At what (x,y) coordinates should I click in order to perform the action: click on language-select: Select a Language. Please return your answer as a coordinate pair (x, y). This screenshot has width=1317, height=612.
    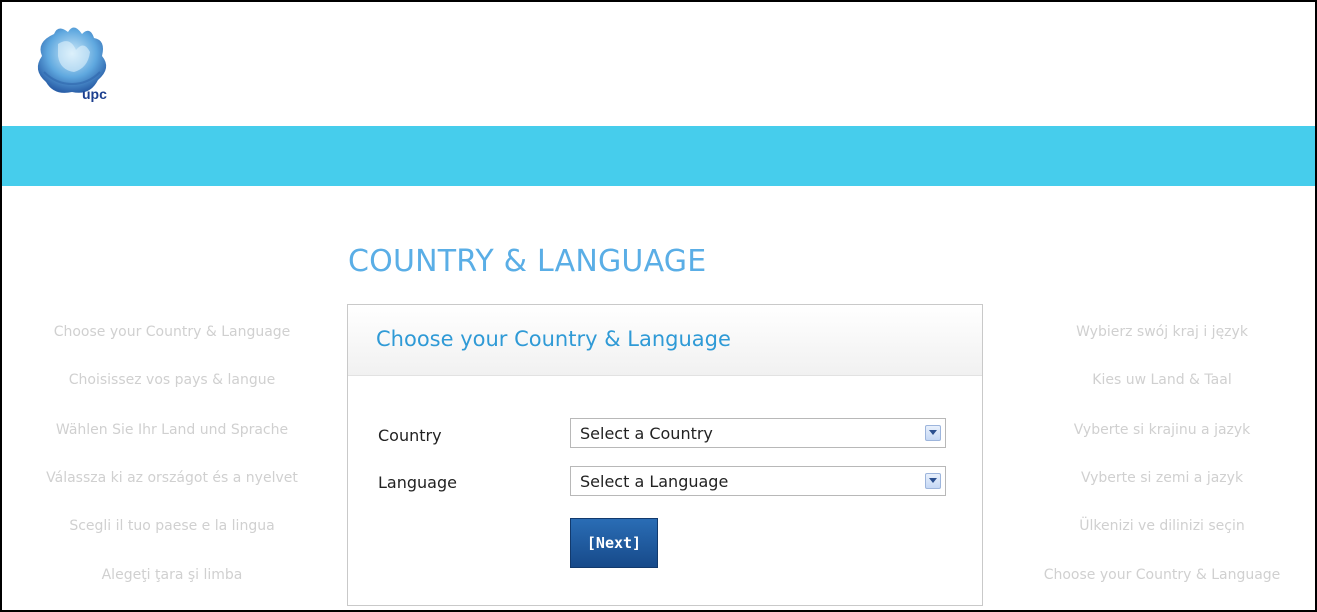
    Looking at the image, I should click on (758, 481).